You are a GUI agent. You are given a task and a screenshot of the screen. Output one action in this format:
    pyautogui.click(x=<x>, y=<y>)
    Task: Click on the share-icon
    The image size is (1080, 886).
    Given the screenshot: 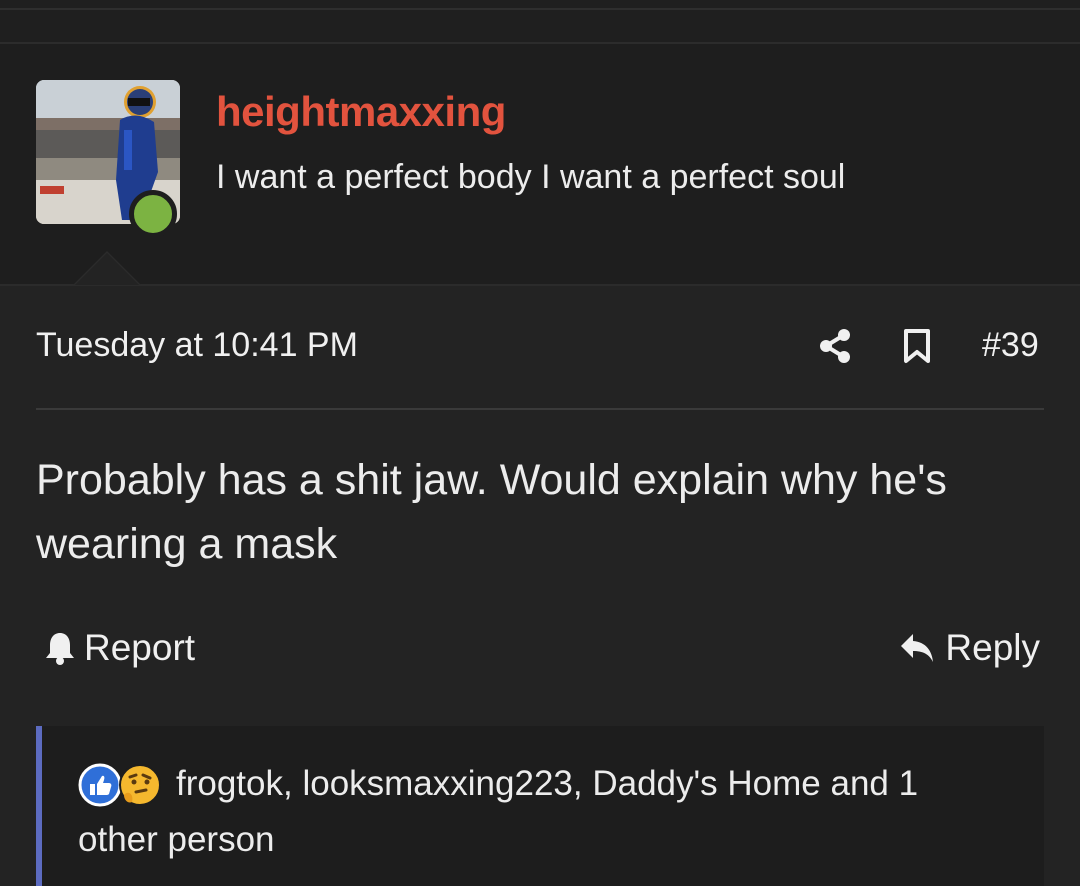 What is the action you would take?
    pyautogui.click(x=835, y=346)
    